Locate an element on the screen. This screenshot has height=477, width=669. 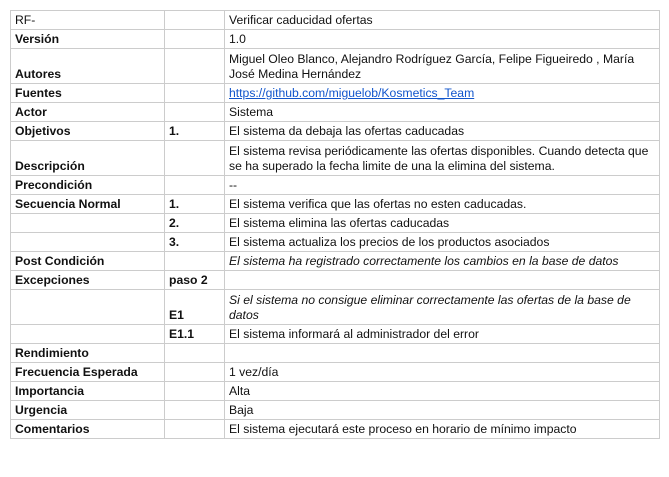
row-version: Versión 1.0 is located at coordinates (335, 39).